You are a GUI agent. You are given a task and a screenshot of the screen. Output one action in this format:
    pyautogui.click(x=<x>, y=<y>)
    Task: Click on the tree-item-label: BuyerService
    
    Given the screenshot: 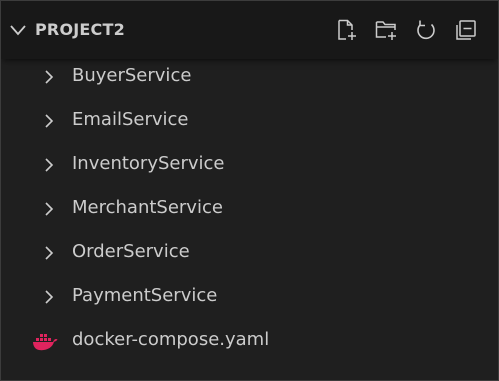 What is the action you would take?
    pyautogui.click(x=132, y=75)
    